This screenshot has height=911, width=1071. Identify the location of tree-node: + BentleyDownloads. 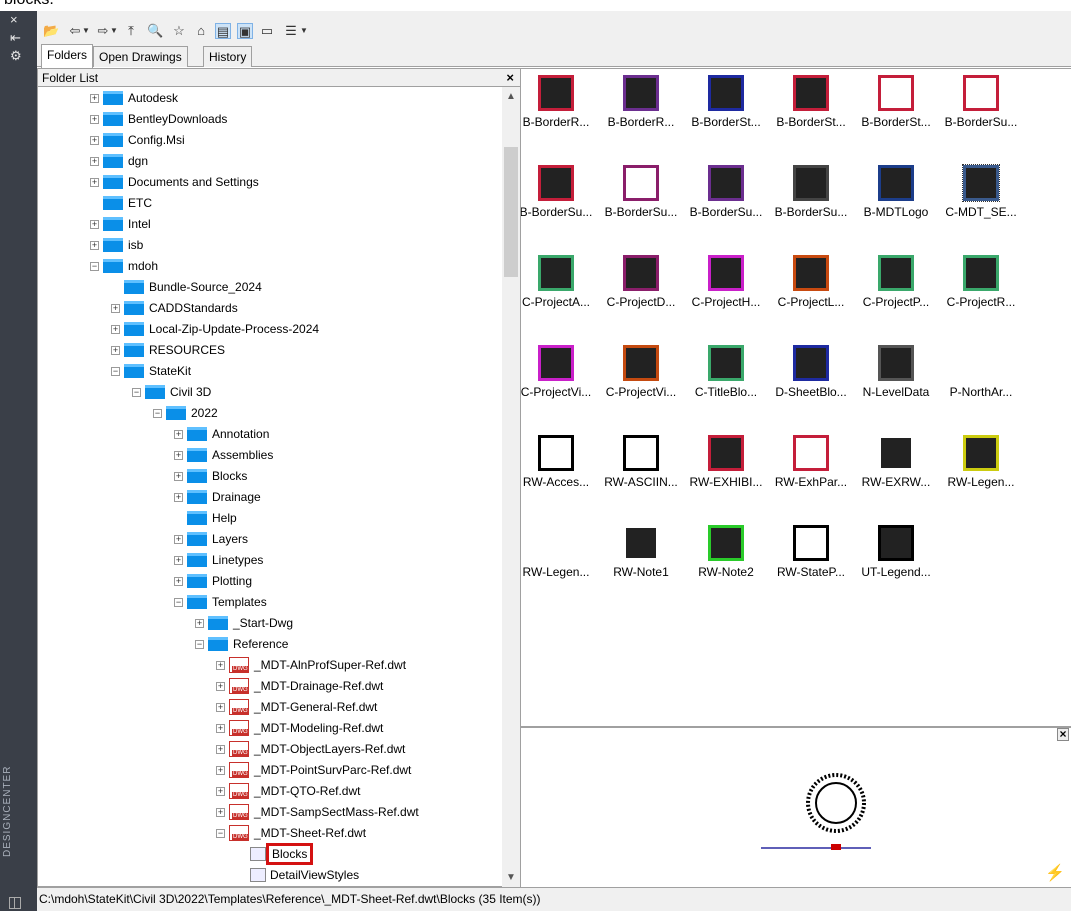
(158, 119).